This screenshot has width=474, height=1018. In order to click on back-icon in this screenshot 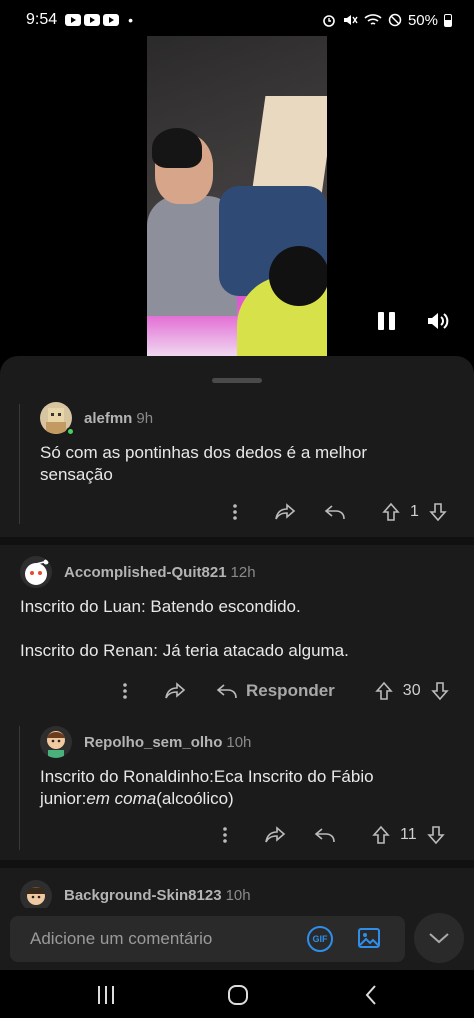, I will do `click(372, 995)`.